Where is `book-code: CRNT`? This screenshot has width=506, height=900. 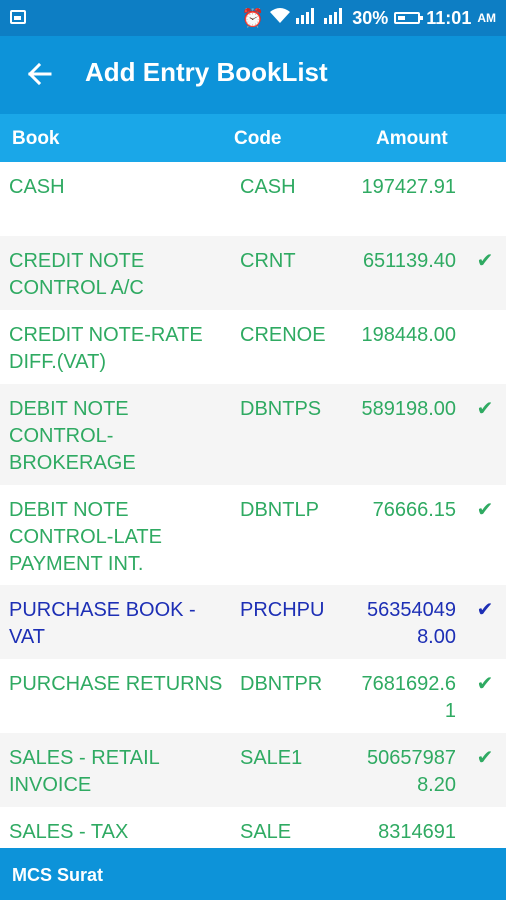 book-code: CRNT is located at coordinates (268, 261).